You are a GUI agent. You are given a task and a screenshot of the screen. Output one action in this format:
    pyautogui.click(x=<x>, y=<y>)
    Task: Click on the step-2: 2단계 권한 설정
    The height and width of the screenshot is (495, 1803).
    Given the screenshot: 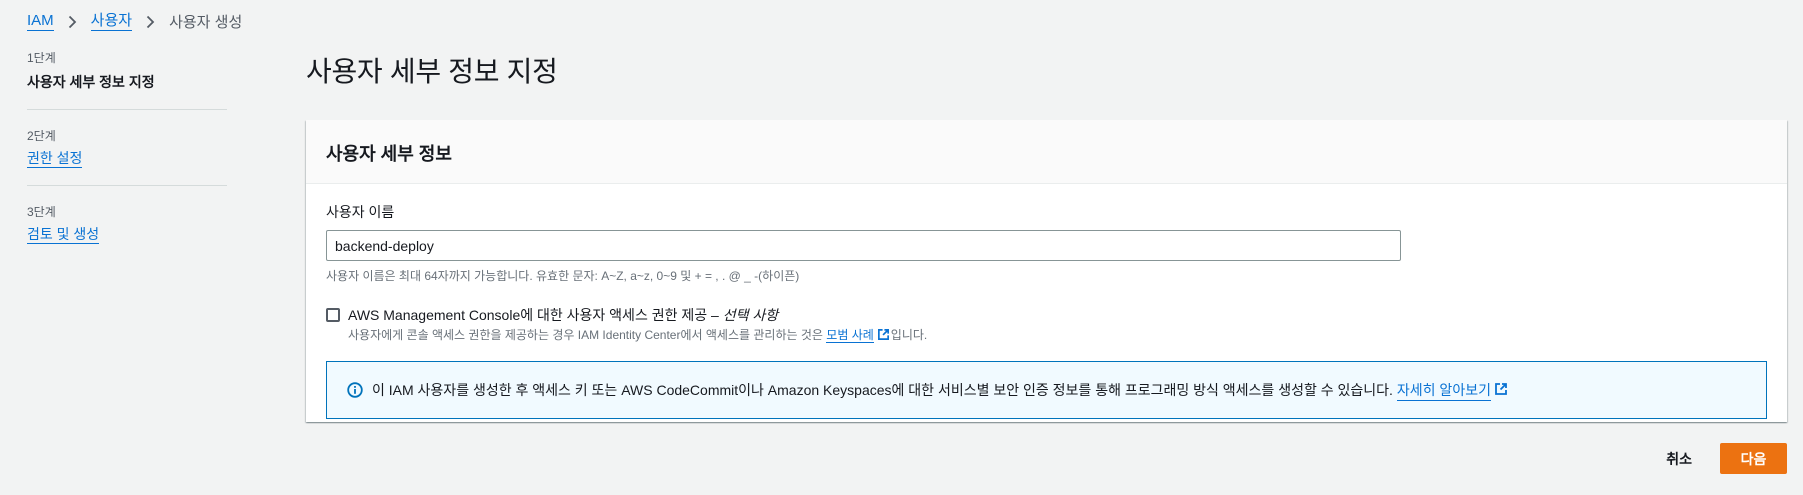 What is the action you would take?
    pyautogui.click(x=127, y=157)
    